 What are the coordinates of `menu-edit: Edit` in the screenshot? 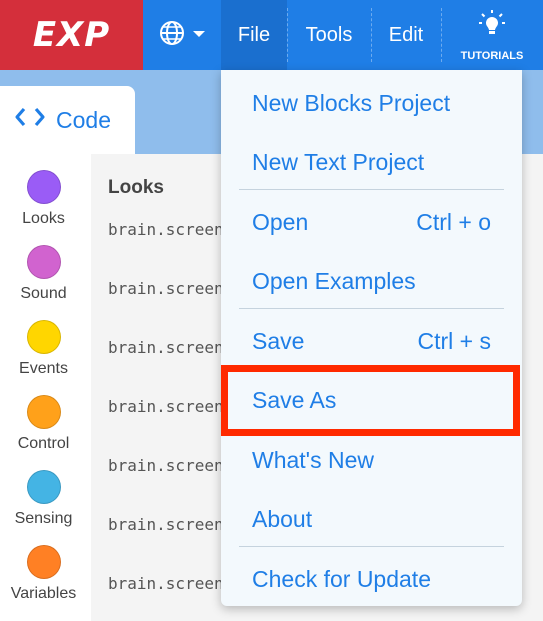 It's located at (406, 35).